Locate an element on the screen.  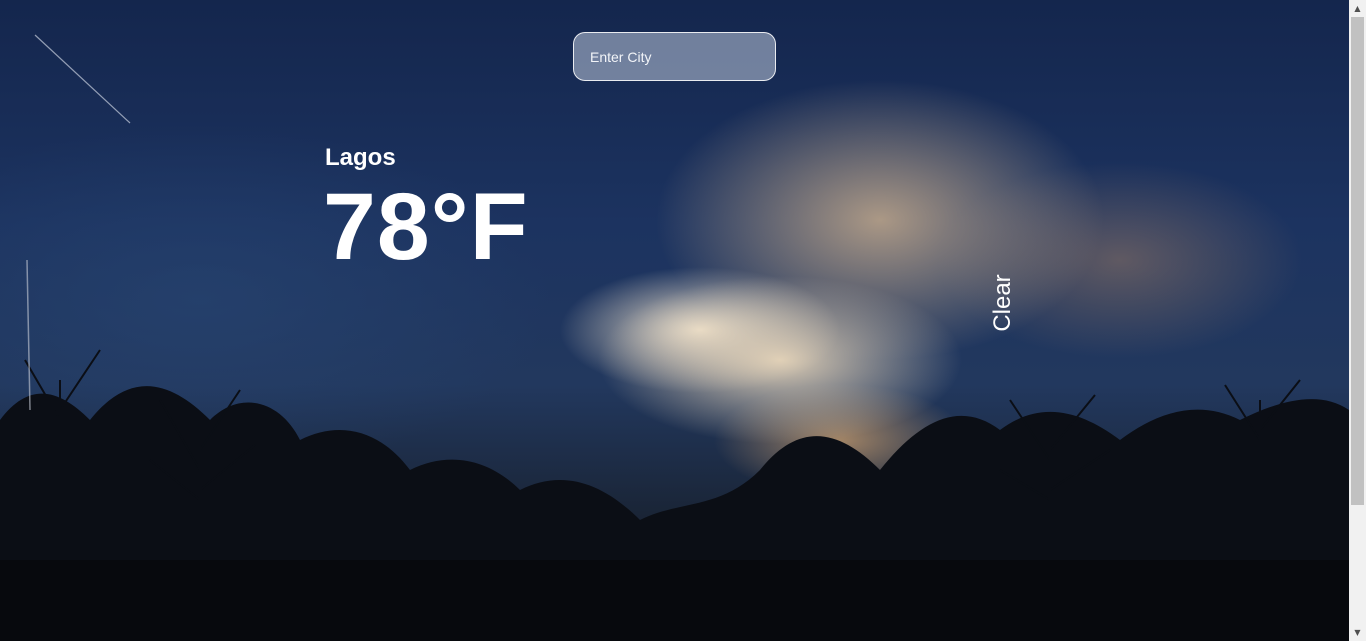
weather-condition: Clear is located at coordinates (1002, 303).